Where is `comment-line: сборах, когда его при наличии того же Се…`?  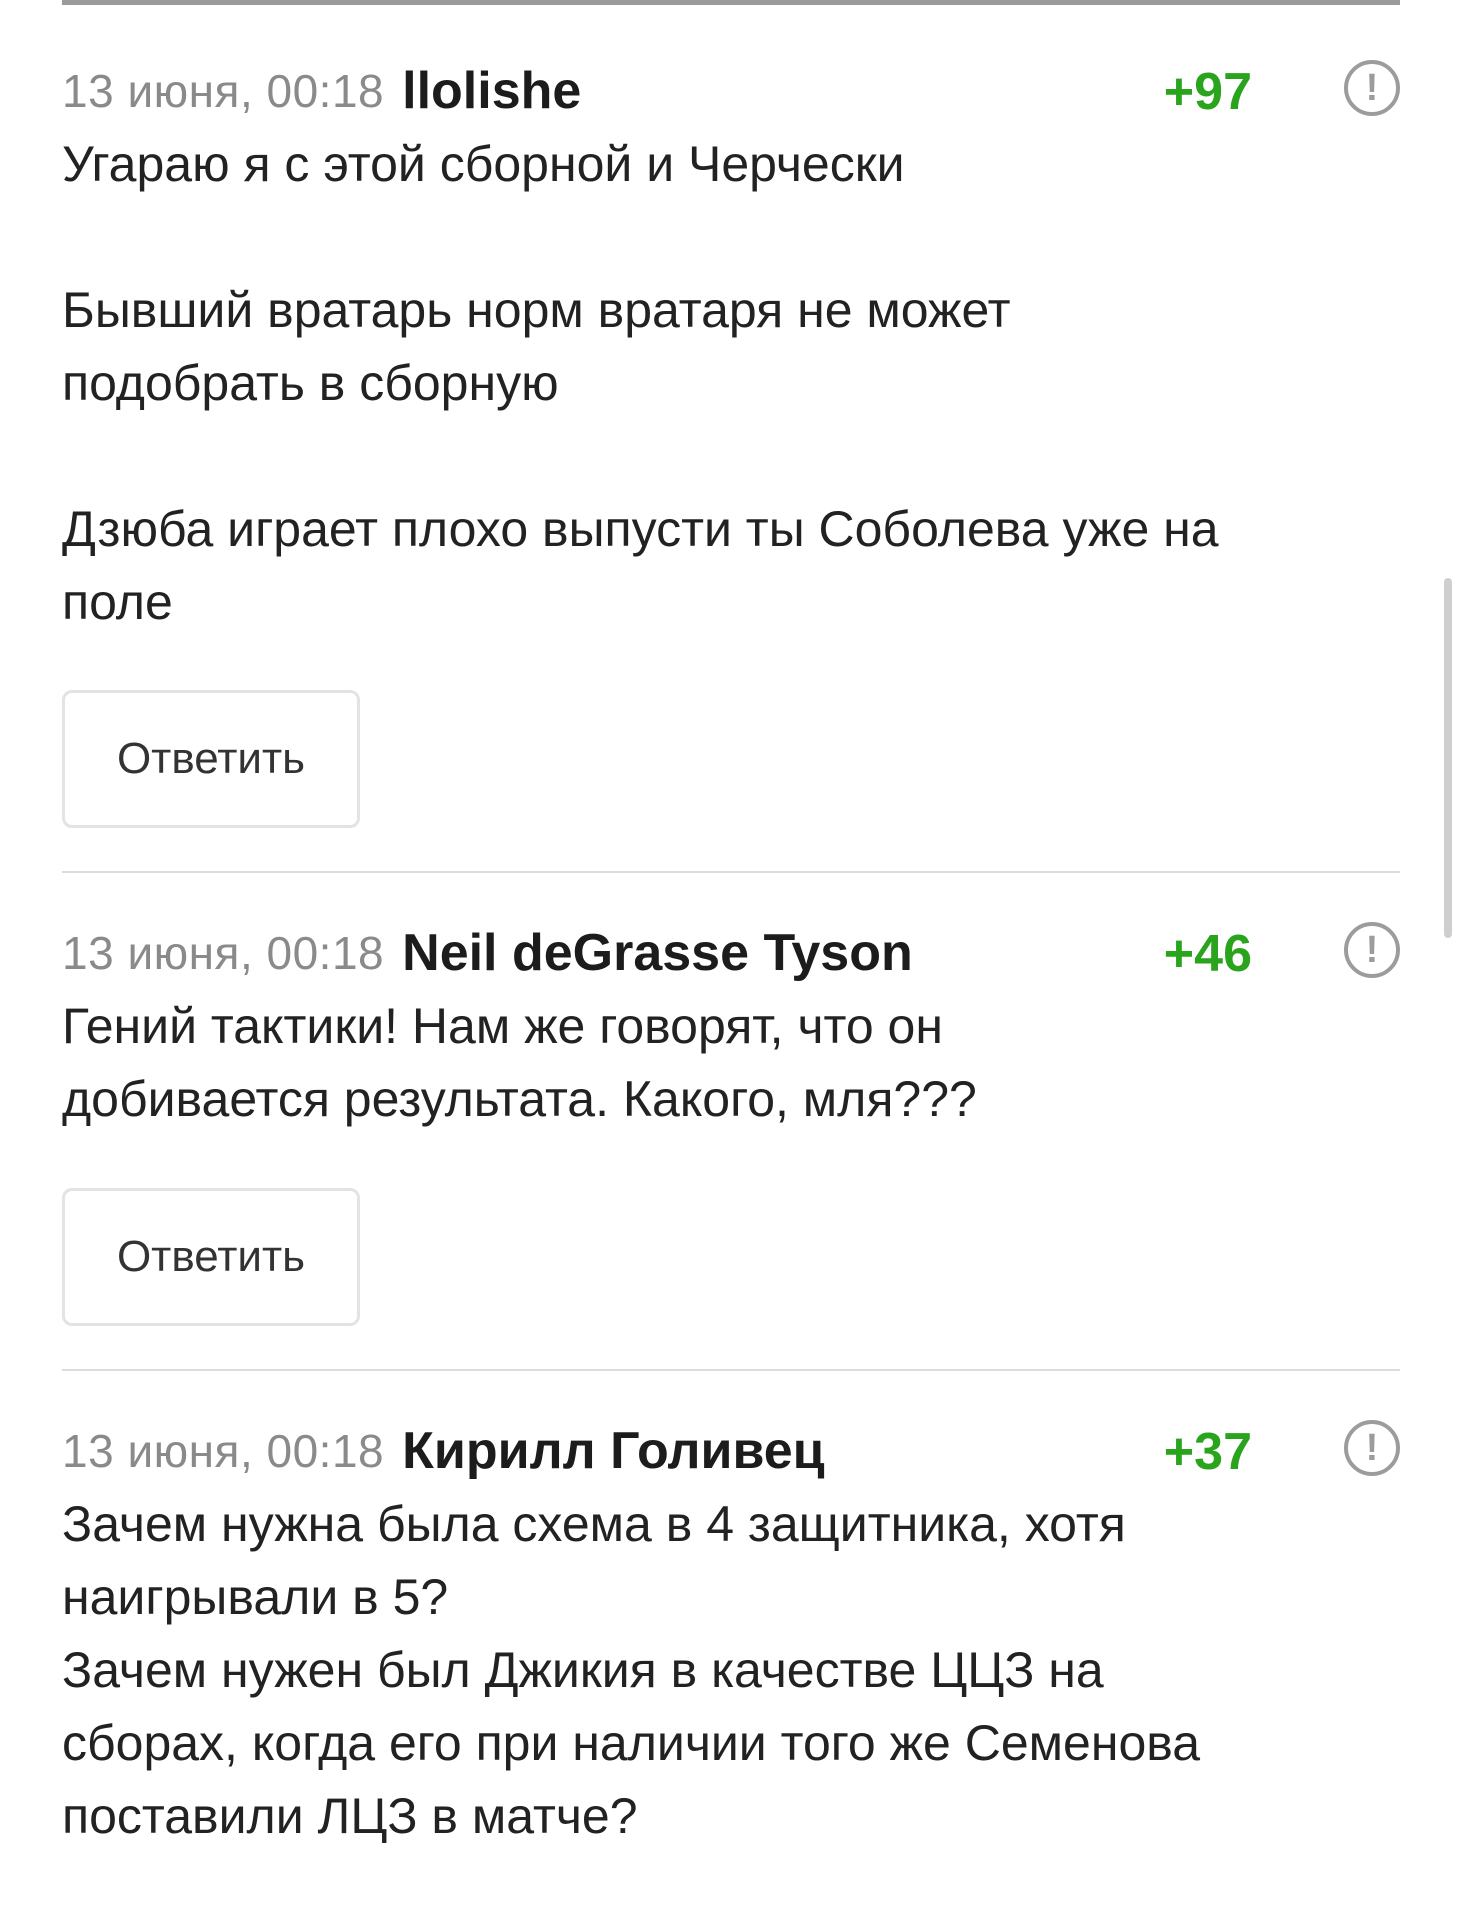
comment-line: сборах, когда его при наличии того же Се… is located at coordinates (631, 1743).